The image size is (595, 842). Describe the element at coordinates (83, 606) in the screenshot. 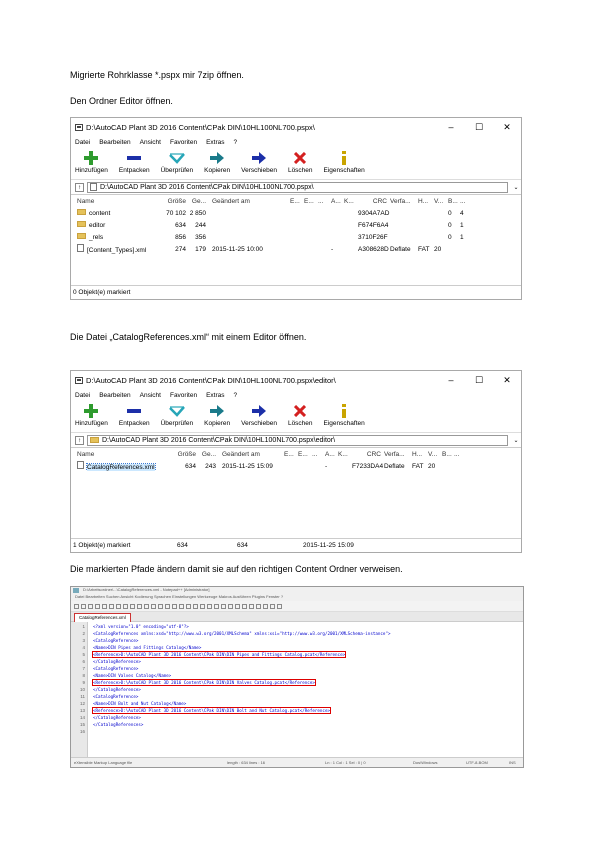

I see `open-file-icon` at that location.